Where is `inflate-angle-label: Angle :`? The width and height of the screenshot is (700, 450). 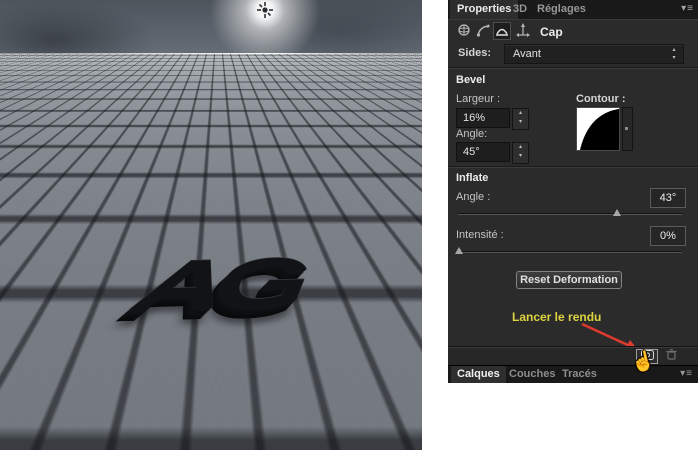 inflate-angle-label: Angle : is located at coordinates (473, 197).